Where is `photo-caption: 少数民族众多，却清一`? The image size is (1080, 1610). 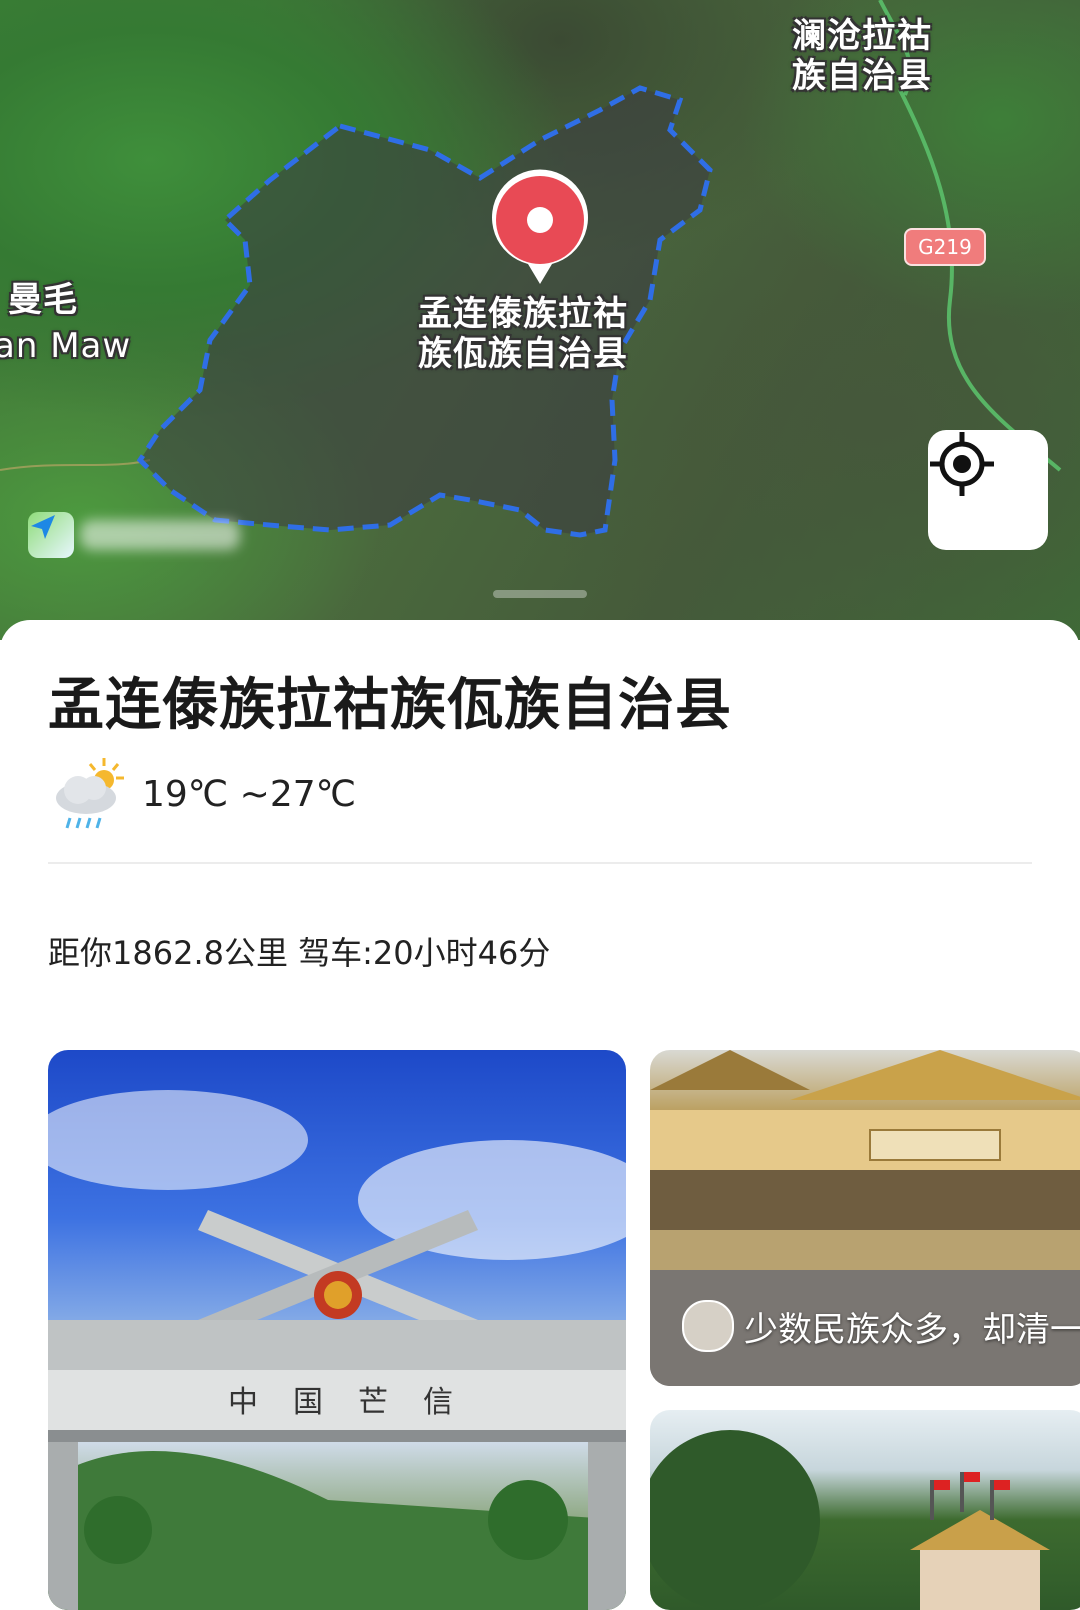
photo-caption: 少数民族众多，却清一 is located at coordinates (881, 1326).